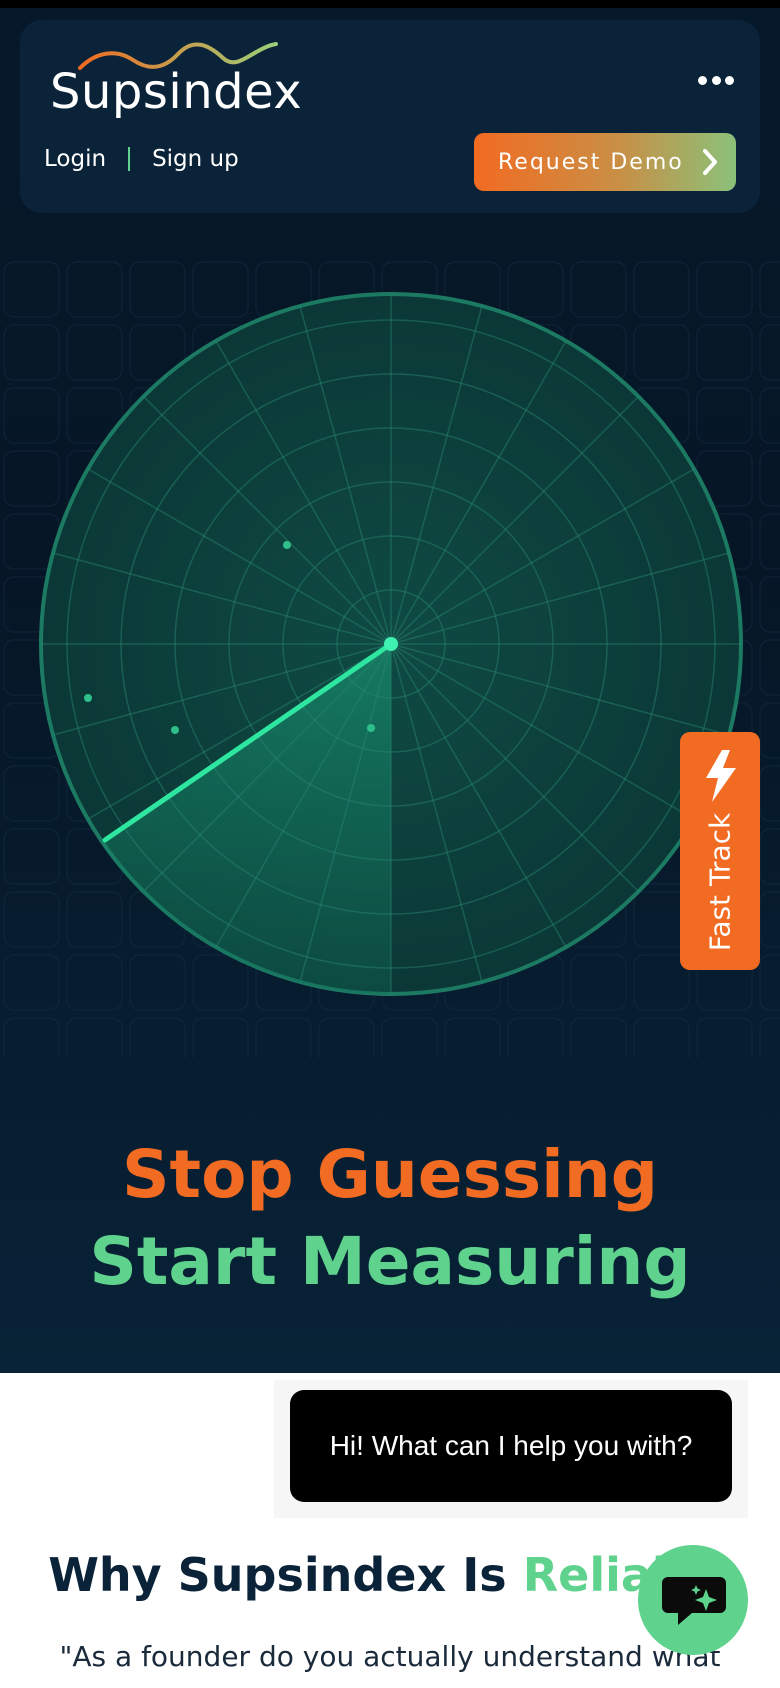 This screenshot has width=780, height=1688. I want to click on chat-launcher-button, so click(693, 1600).